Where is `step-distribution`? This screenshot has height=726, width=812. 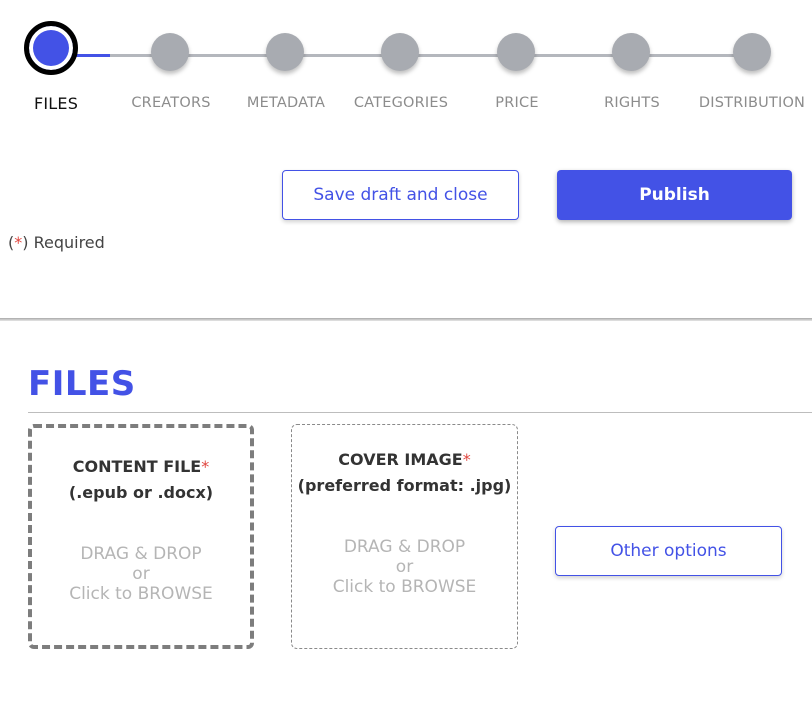
step-distribution is located at coordinates (754, 54).